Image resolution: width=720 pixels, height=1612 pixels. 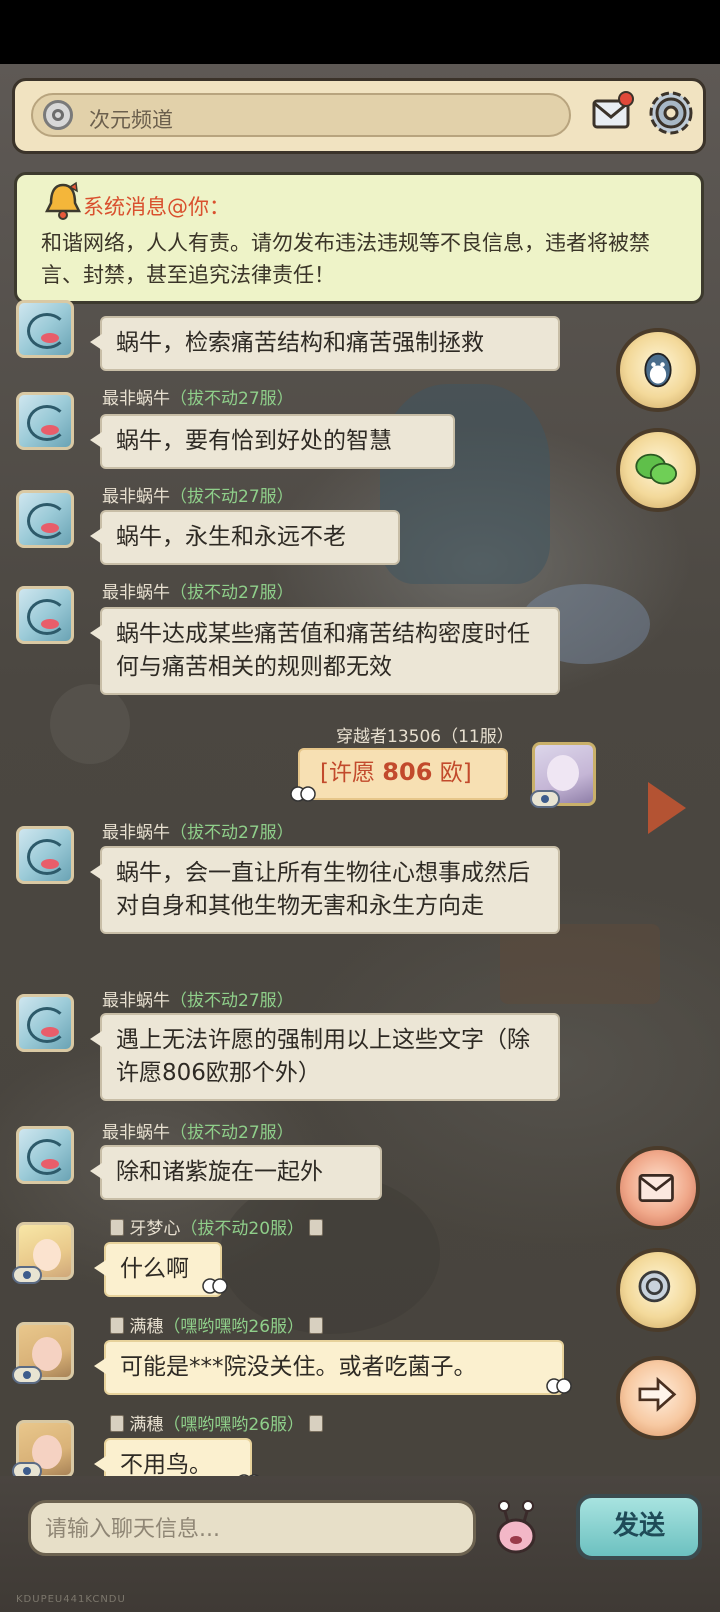 What do you see at coordinates (245, 537) in the screenshot?
I see `message-bubble: 蜗牛，永生和永远不老` at bounding box center [245, 537].